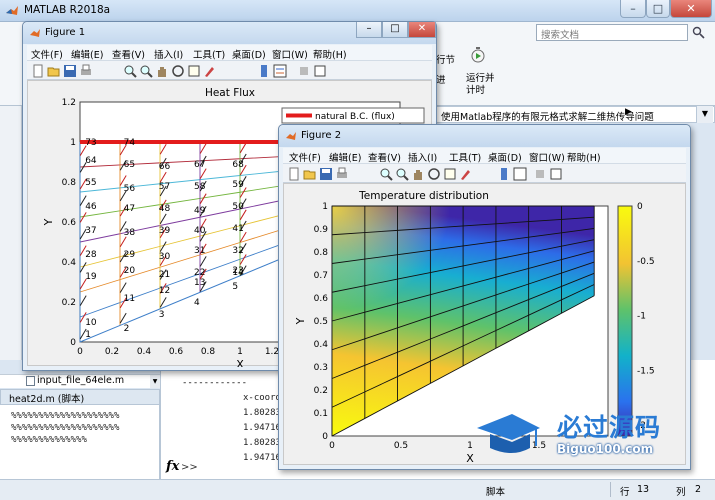 The height and width of the screenshot is (500, 715). What do you see at coordinates (200, 211) in the screenshot?
I see `node-label: 49` at bounding box center [200, 211].